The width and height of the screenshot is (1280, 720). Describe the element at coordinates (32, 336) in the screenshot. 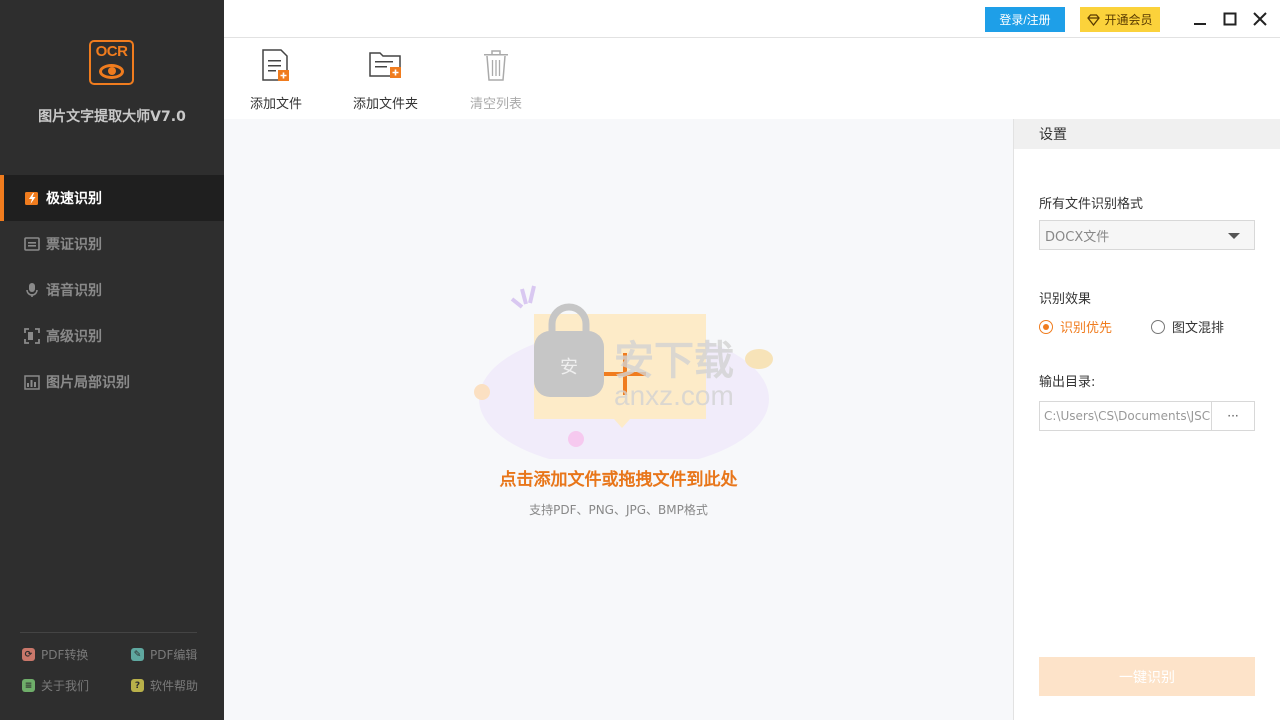

I see `scan-bracket-icon` at that location.